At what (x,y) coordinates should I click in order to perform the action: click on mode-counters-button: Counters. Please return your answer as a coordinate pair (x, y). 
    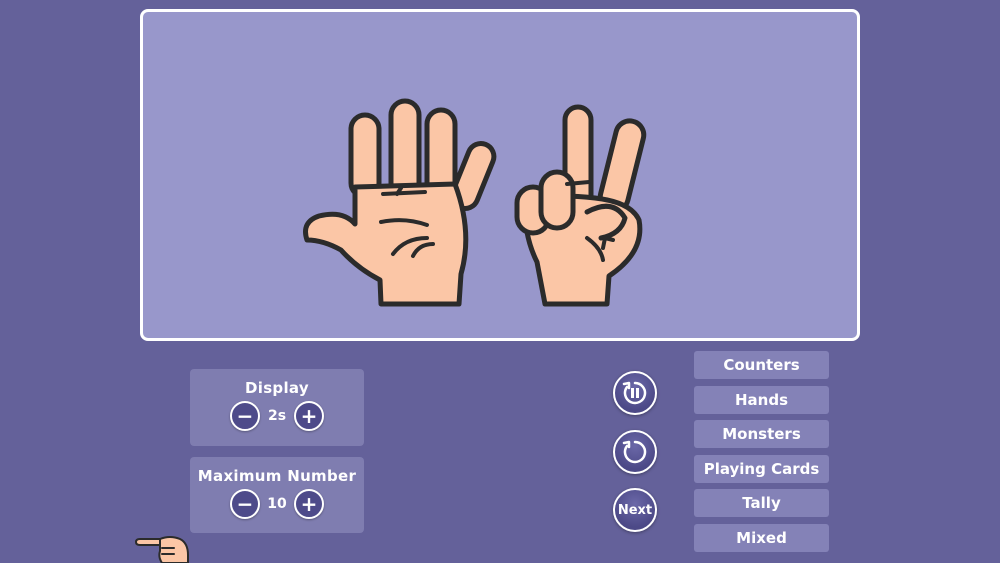
    Looking at the image, I should click on (761, 365).